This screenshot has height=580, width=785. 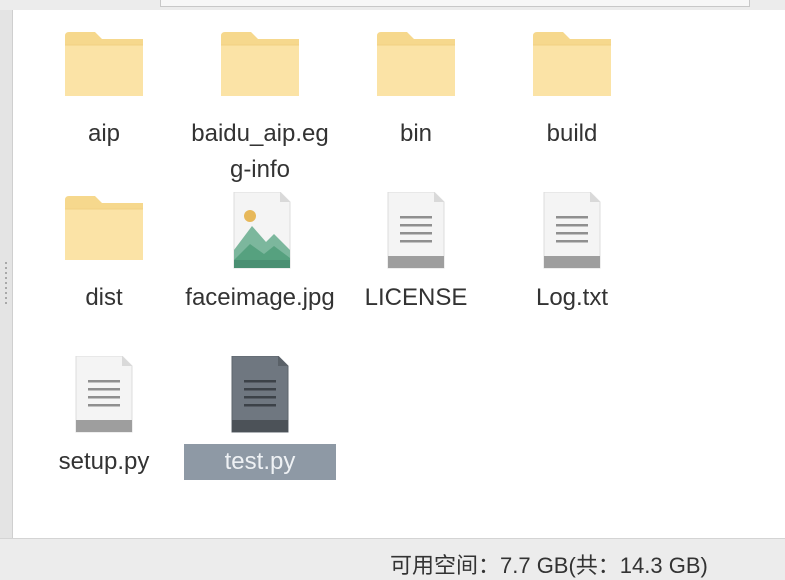 What do you see at coordinates (549, 565) in the screenshot?
I see `free-space-label: 可用空间：7.7 GB(共：14.3 GB)` at bounding box center [549, 565].